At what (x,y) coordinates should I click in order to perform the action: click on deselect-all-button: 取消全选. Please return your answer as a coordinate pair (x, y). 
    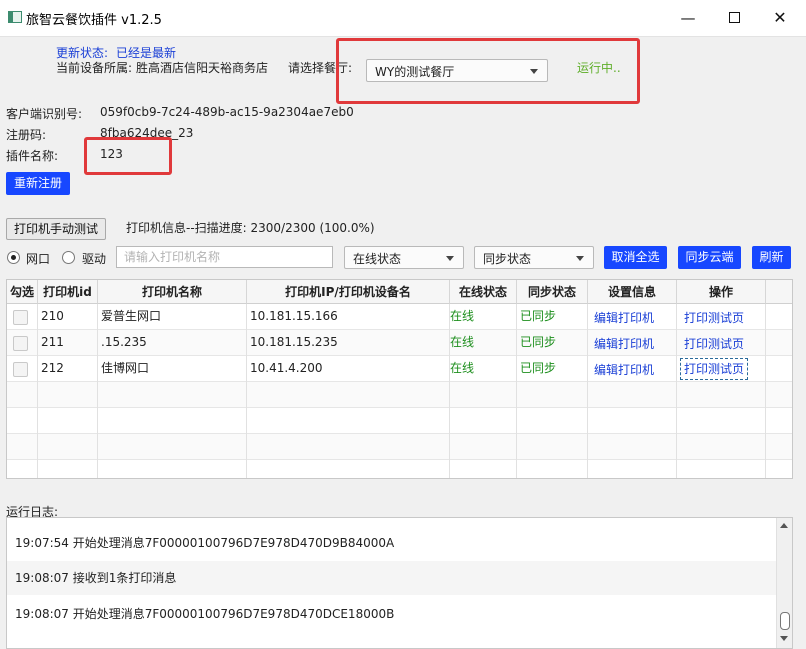
    Looking at the image, I should click on (635, 257).